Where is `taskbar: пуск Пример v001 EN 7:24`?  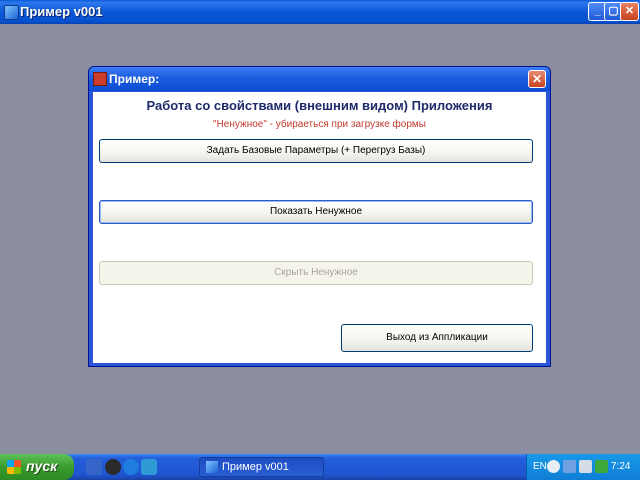 taskbar: пуск Пример v001 EN 7:24 is located at coordinates (320, 467).